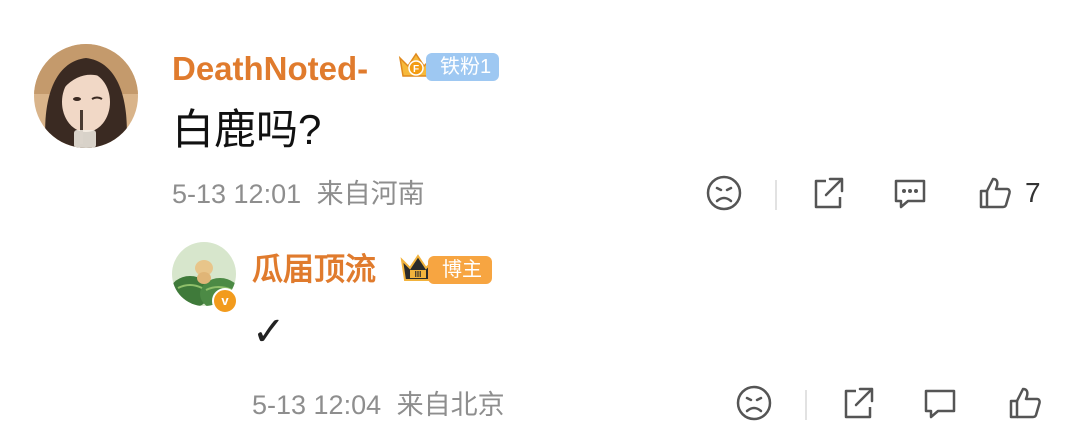 This screenshot has width=1080, height=444. Describe the element at coordinates (269, 332) in the screenshot. I see `reply-text: ✓` at that location.